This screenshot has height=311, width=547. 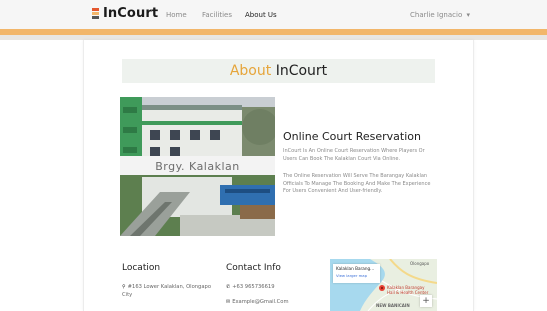 What do you see at coordinates (468, 15) in the screenshot?
I see `chevron-down-icon: ▾` at bounding box center [468, 15].